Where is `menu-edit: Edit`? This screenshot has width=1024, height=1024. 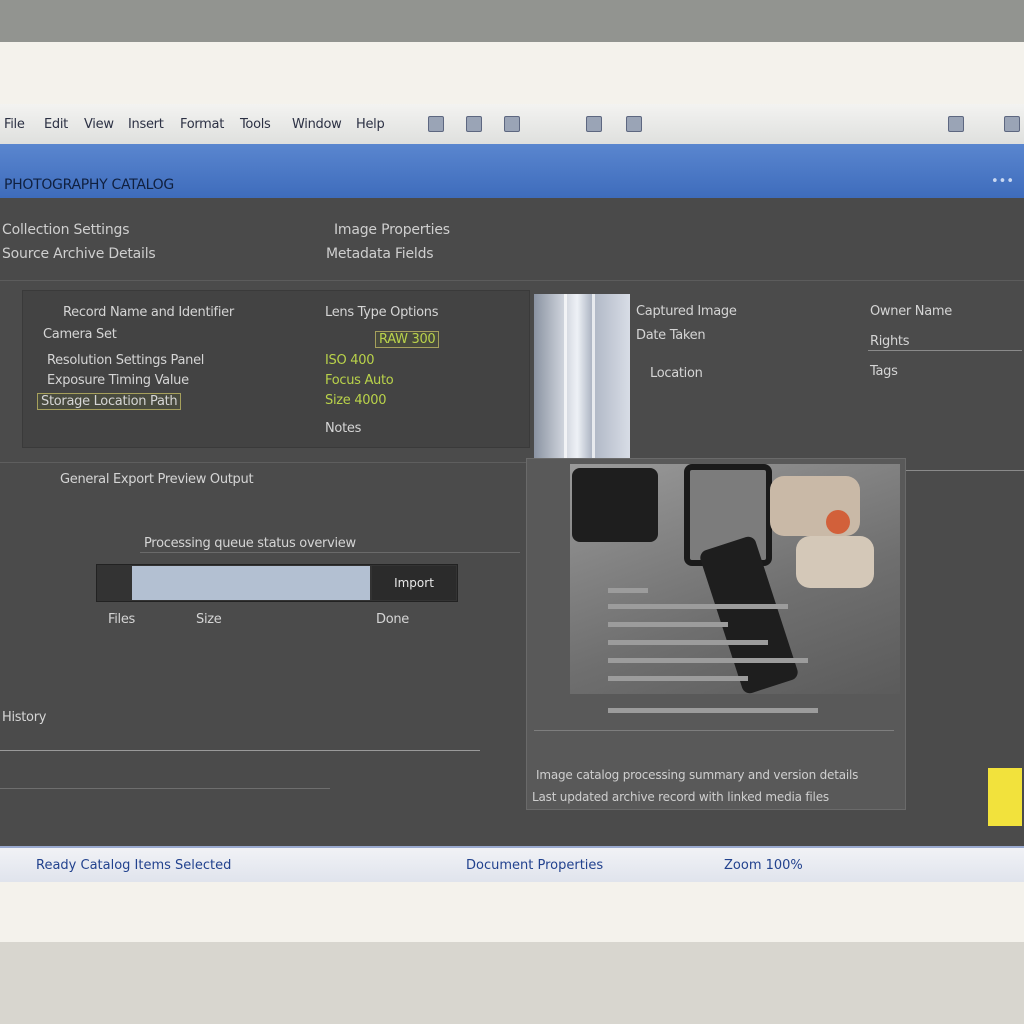
menu-edit: Edit is located at coordinates (56, 124).